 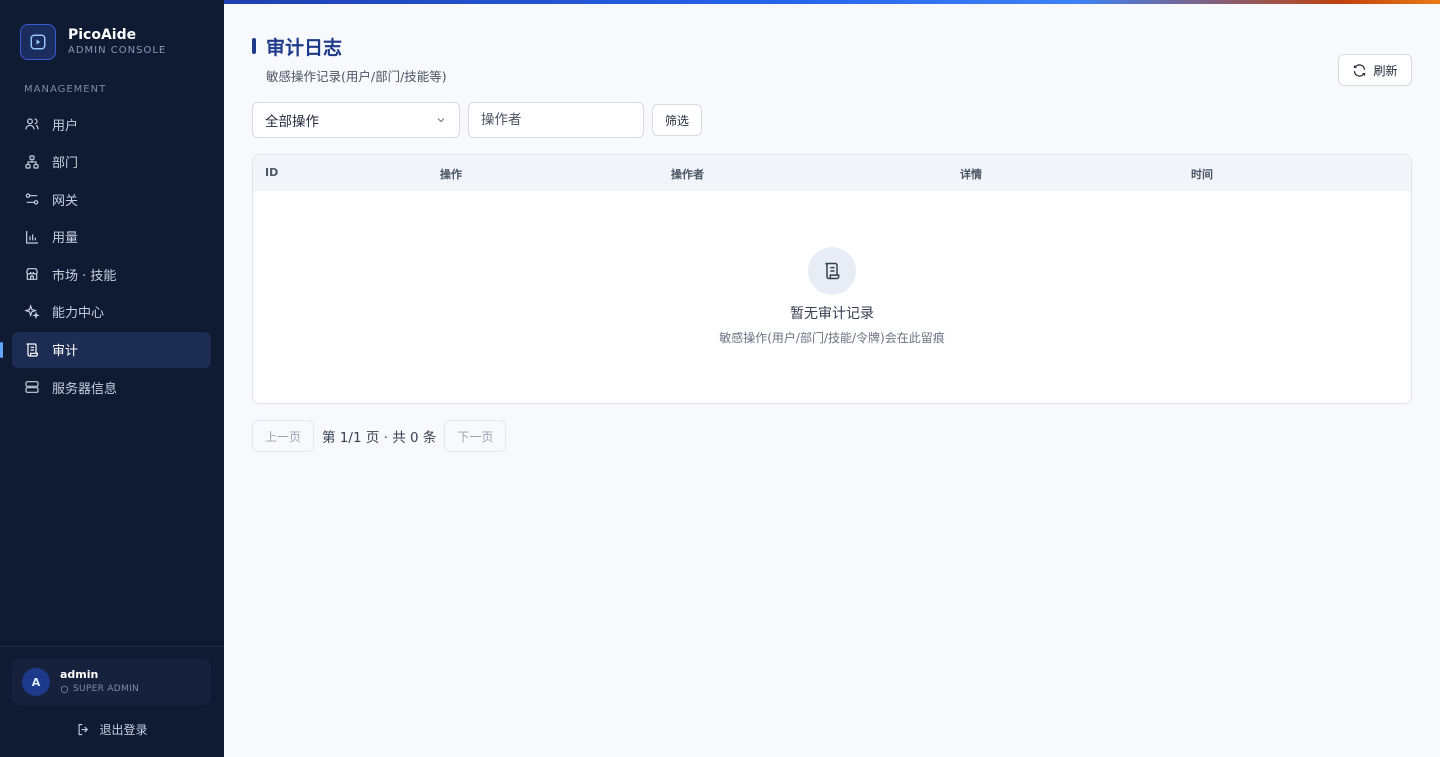 What do you see at coordinates (111, 237) in the screenshot?
I see `sidebar-item-usage: 用量` at bounding box center [111, 237].